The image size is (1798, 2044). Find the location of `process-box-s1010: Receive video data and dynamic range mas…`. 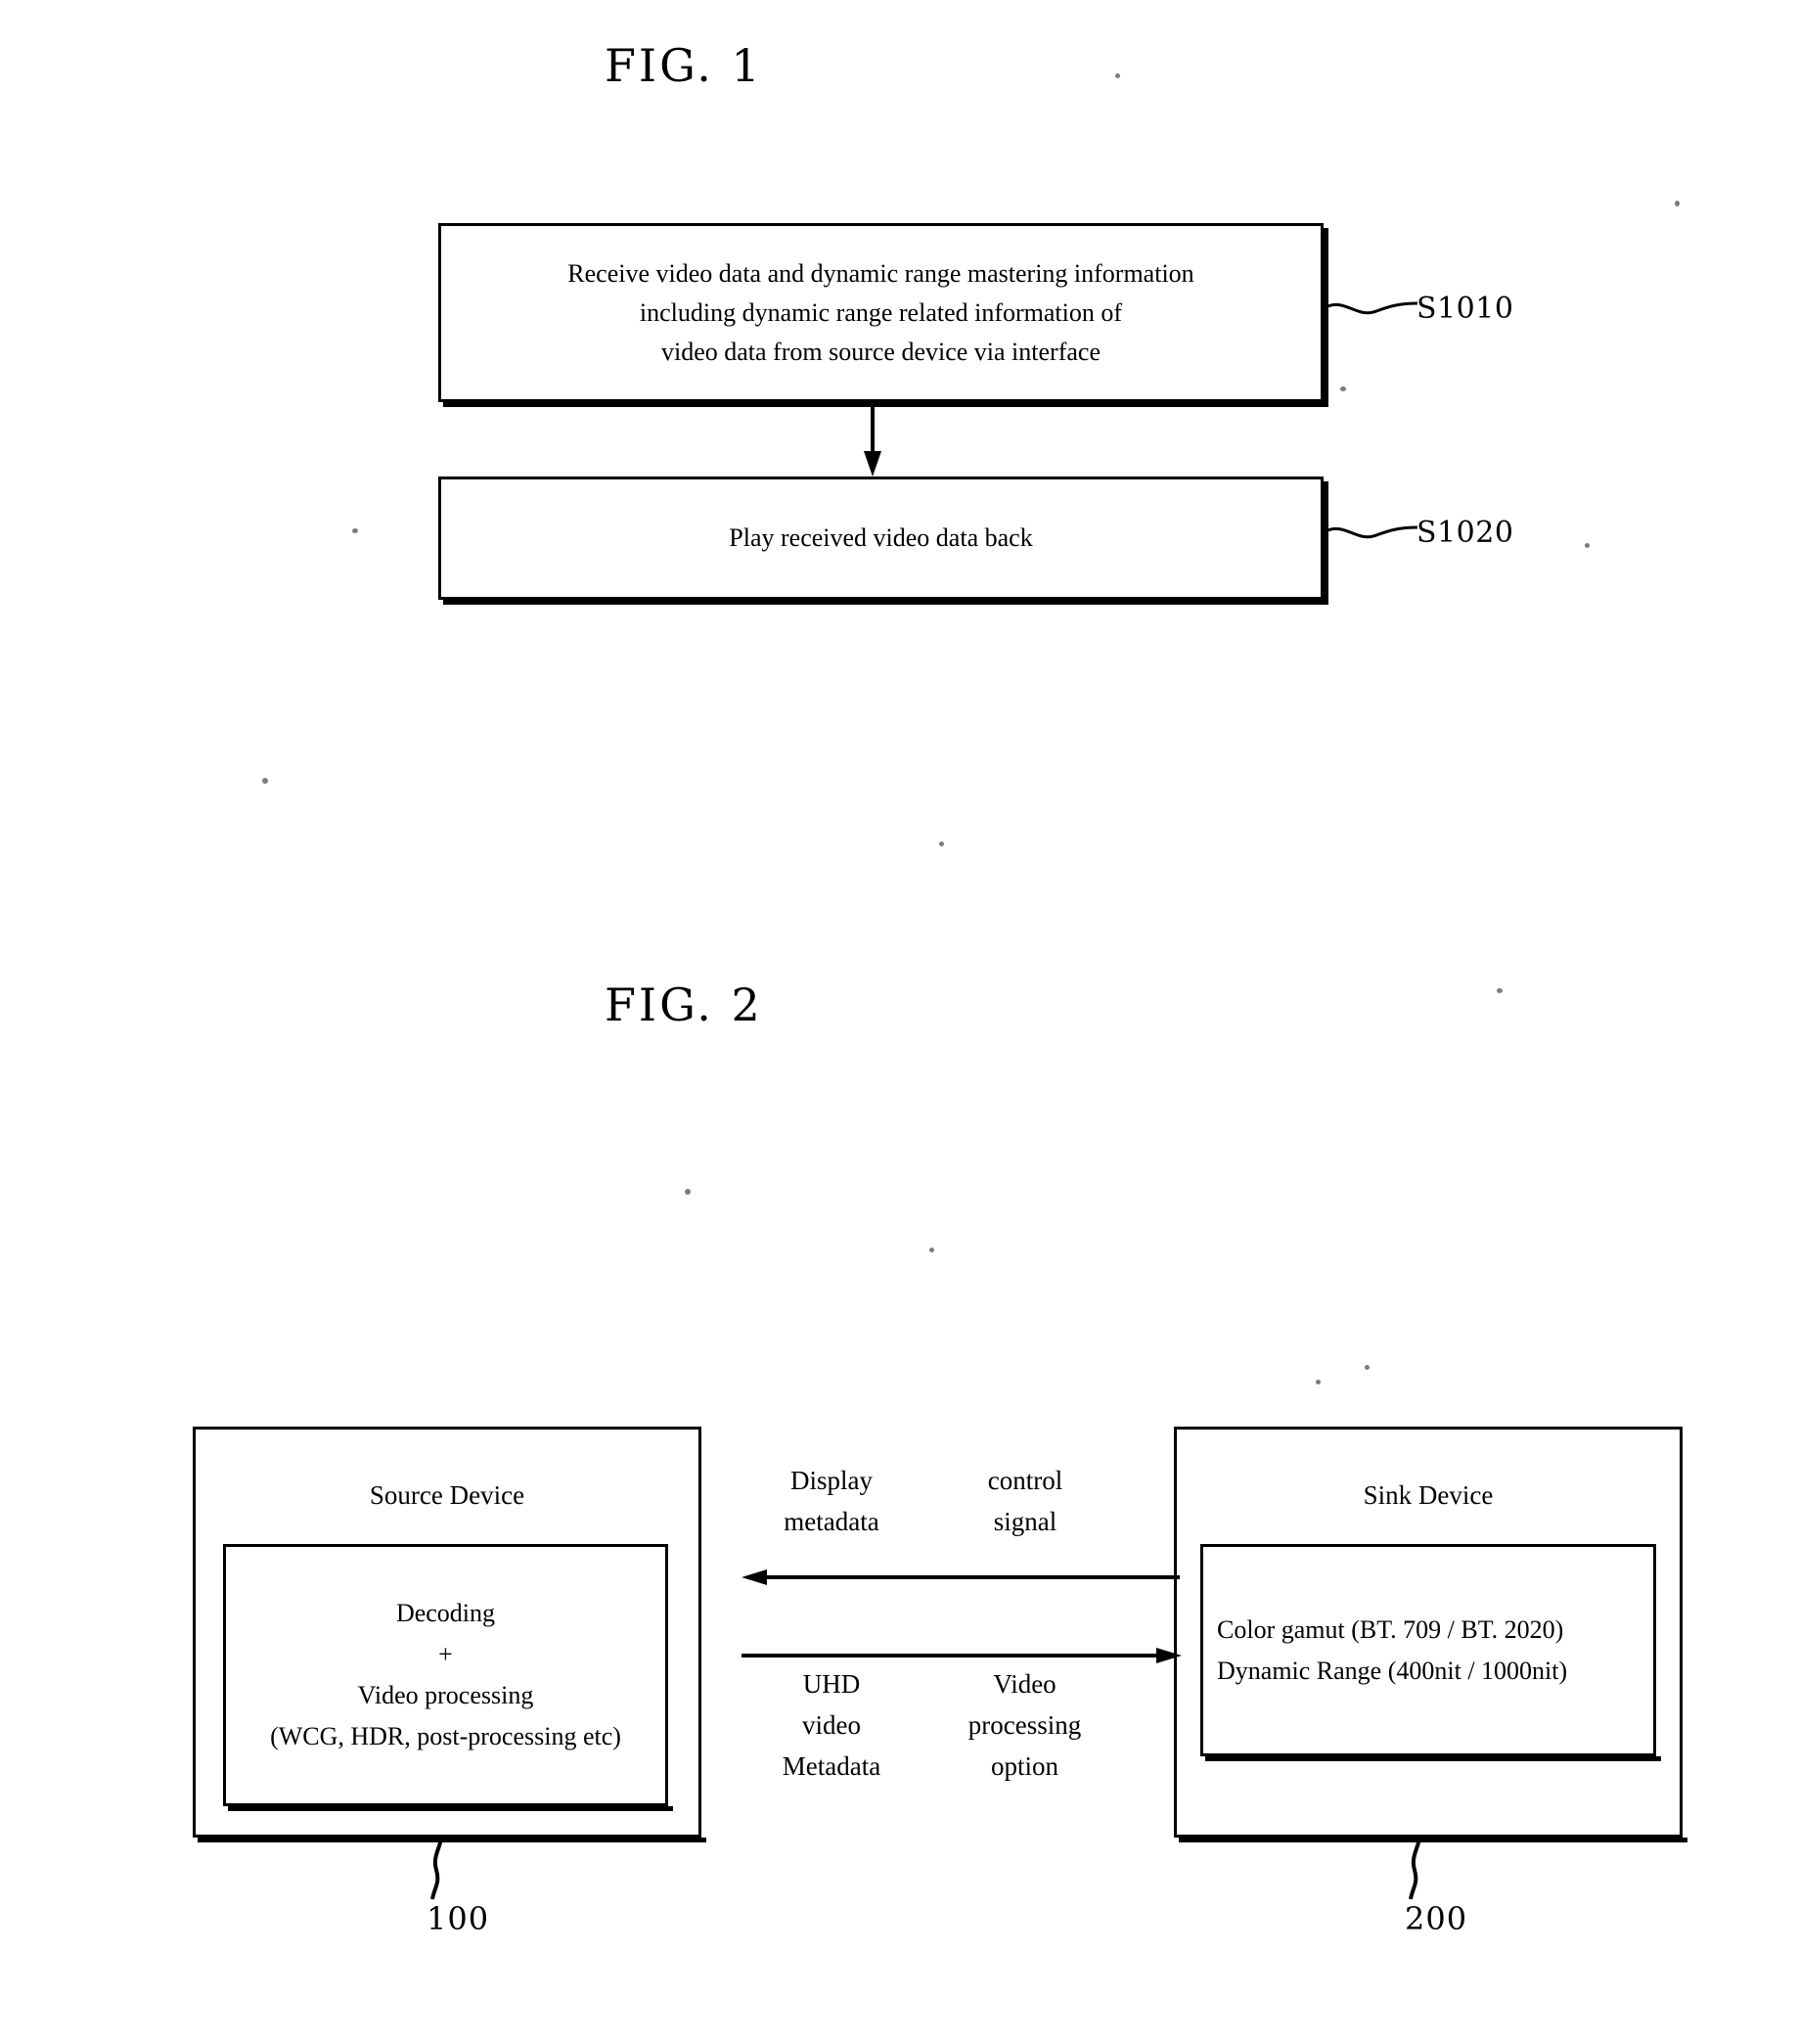

process-box-s1010: Receive video data and dynamic range mas… is located at coordinates (881, 312).